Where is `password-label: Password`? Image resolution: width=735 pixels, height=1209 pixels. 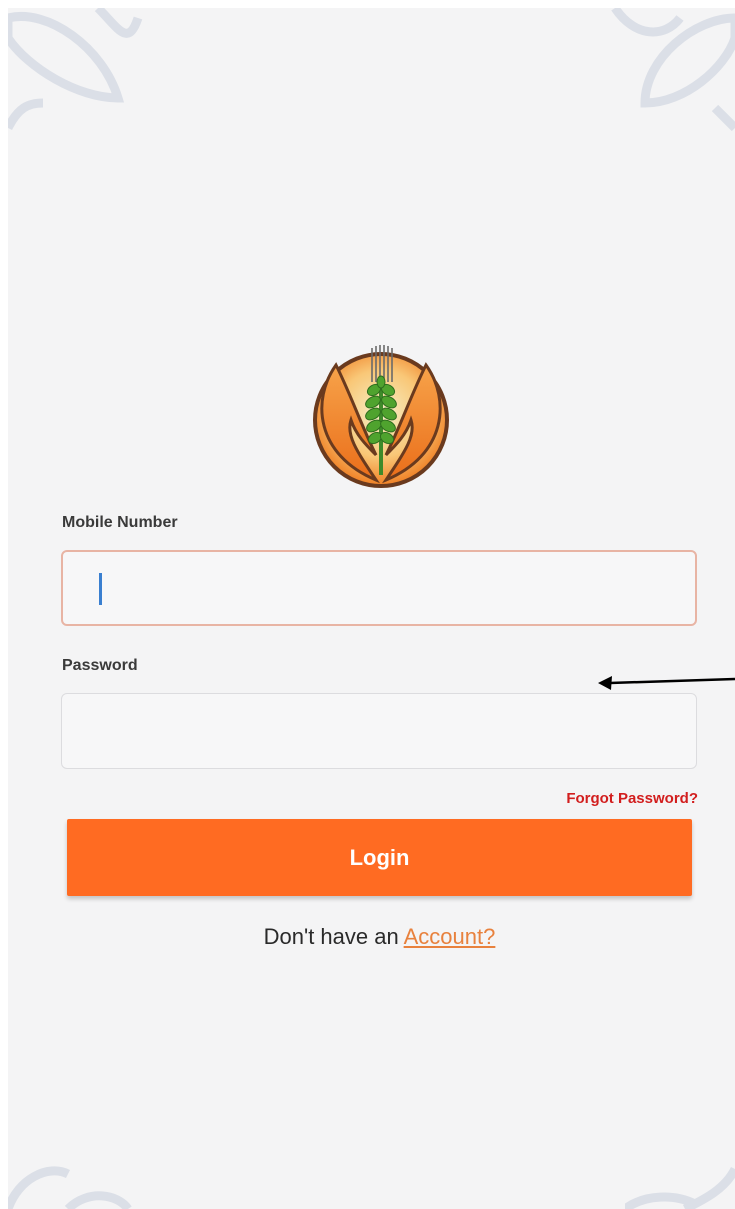
password-label: Password is located at coordinates (100, 665).